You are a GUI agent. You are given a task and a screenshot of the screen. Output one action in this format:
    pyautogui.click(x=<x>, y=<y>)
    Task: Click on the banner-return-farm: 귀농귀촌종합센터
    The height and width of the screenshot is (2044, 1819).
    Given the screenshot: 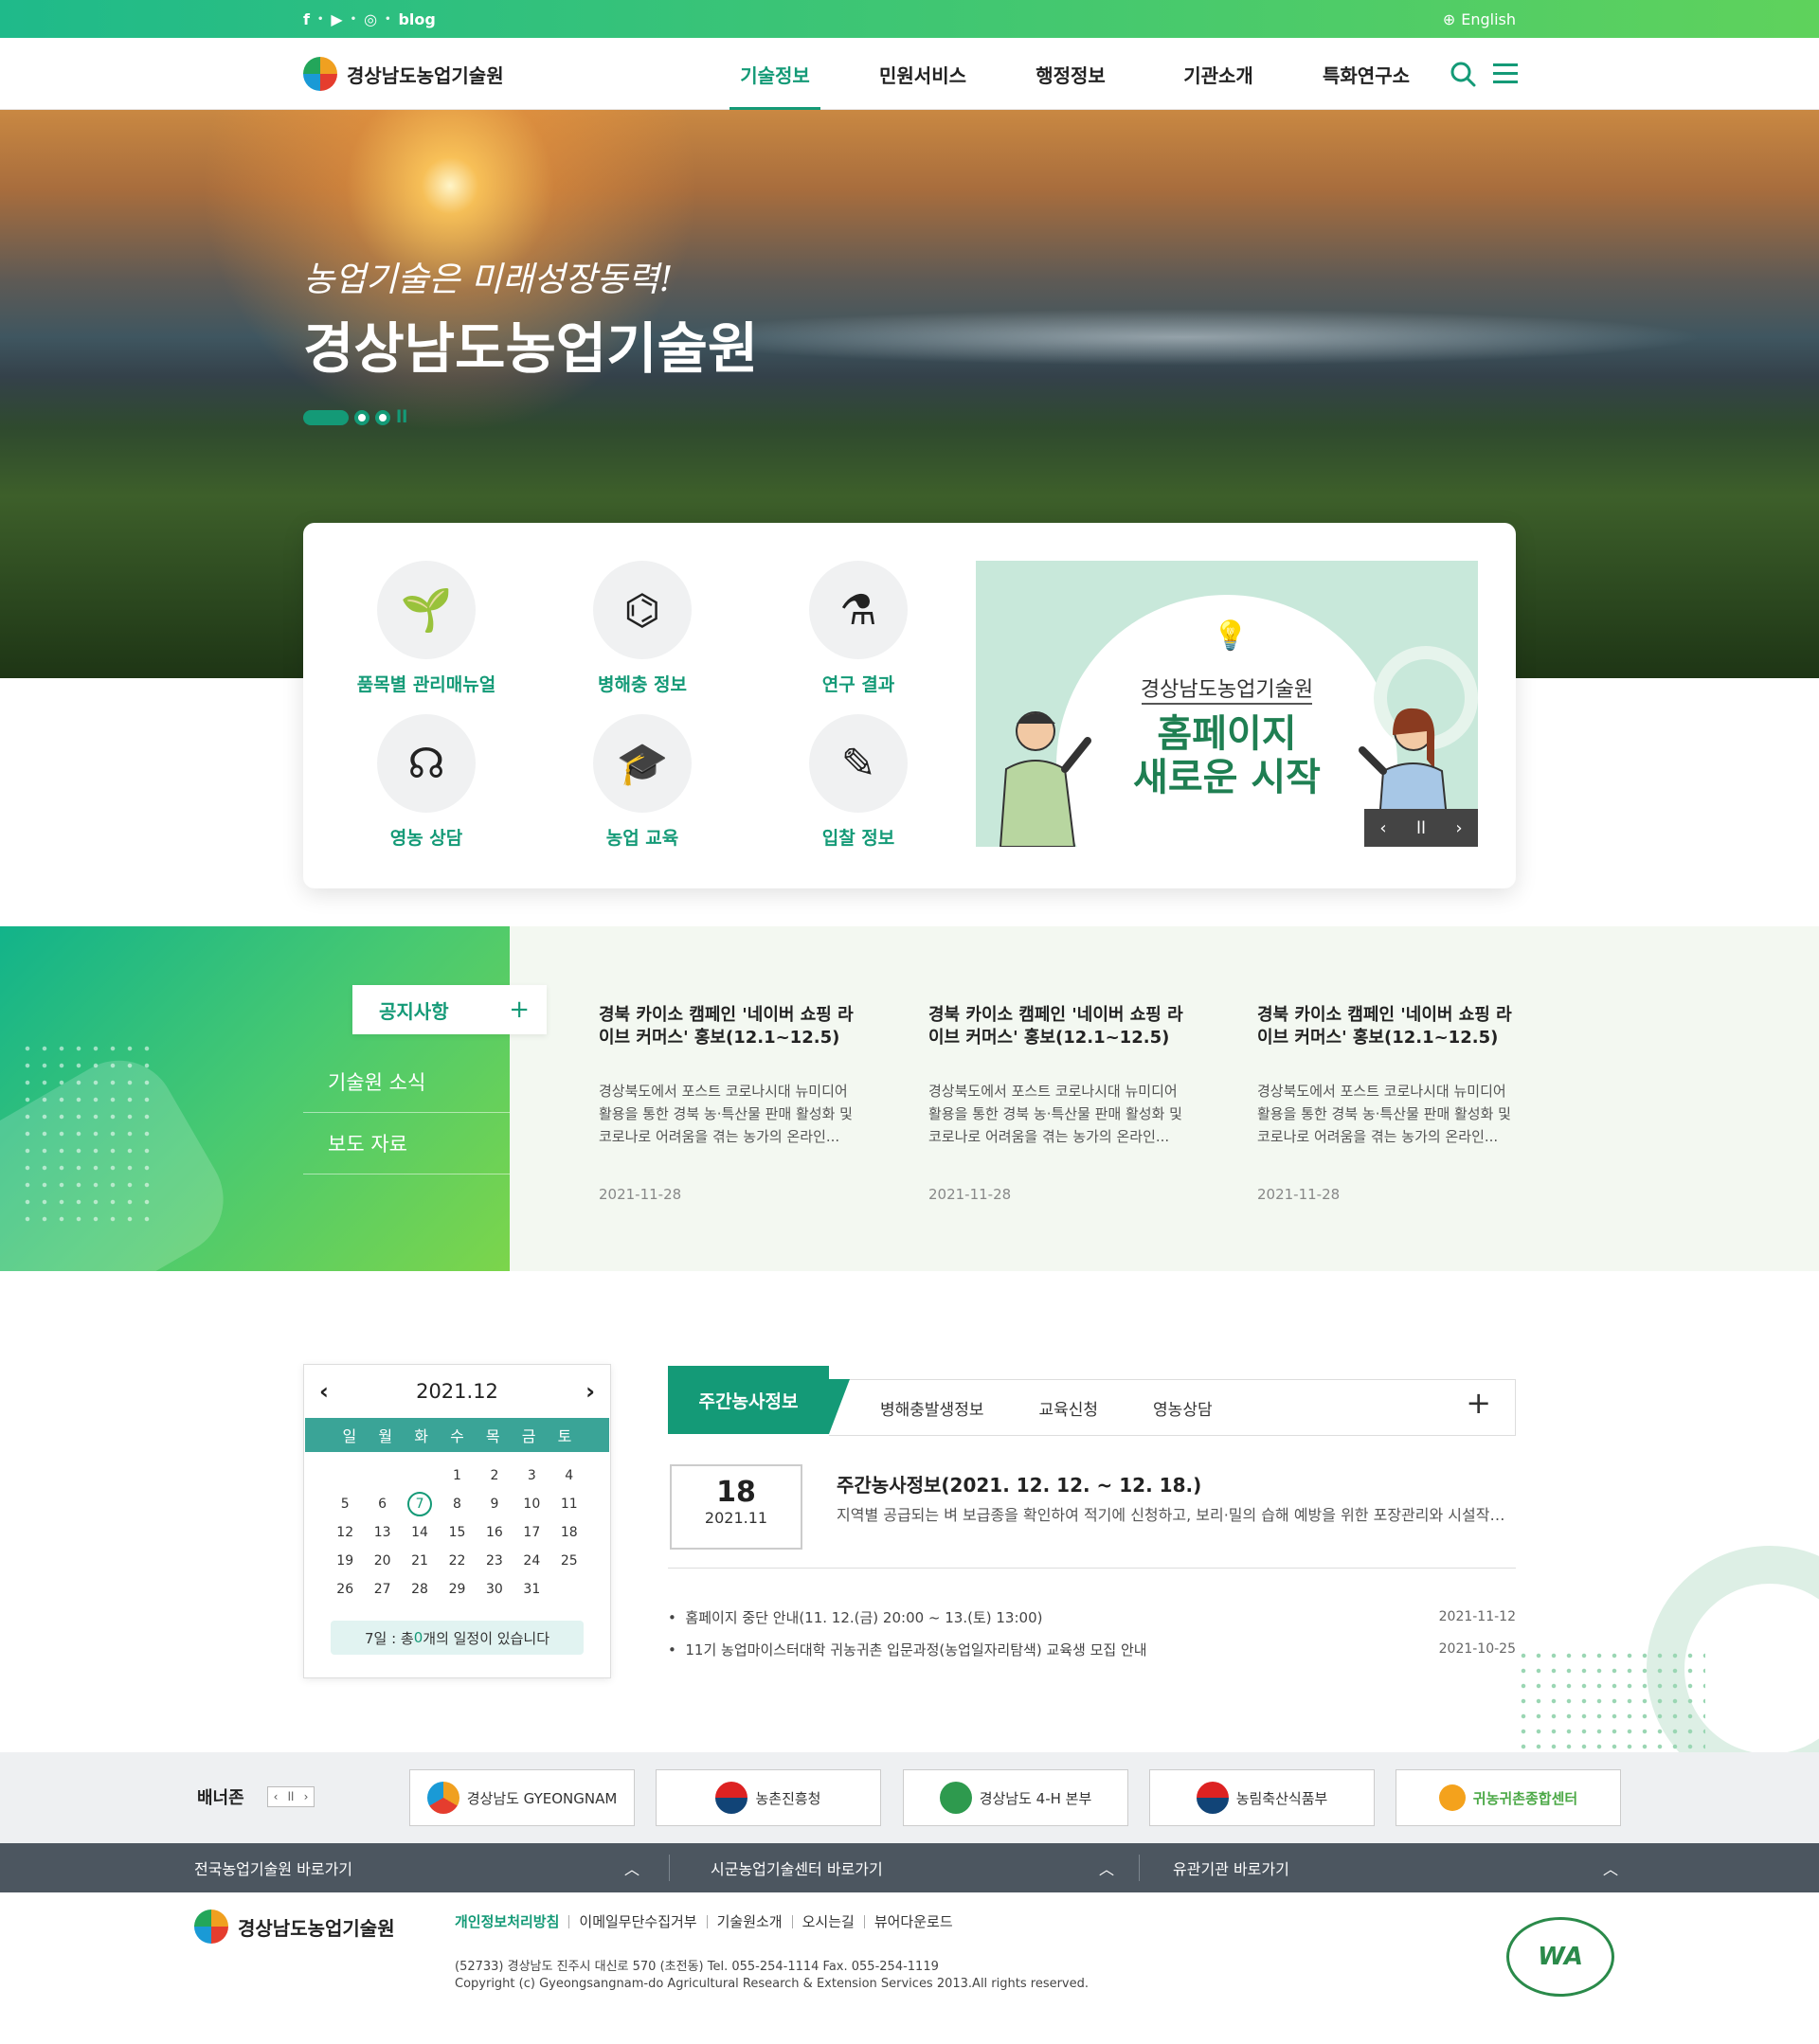 What is the action you would take?
    pyautogui.click(x=1508, y=1797)
    